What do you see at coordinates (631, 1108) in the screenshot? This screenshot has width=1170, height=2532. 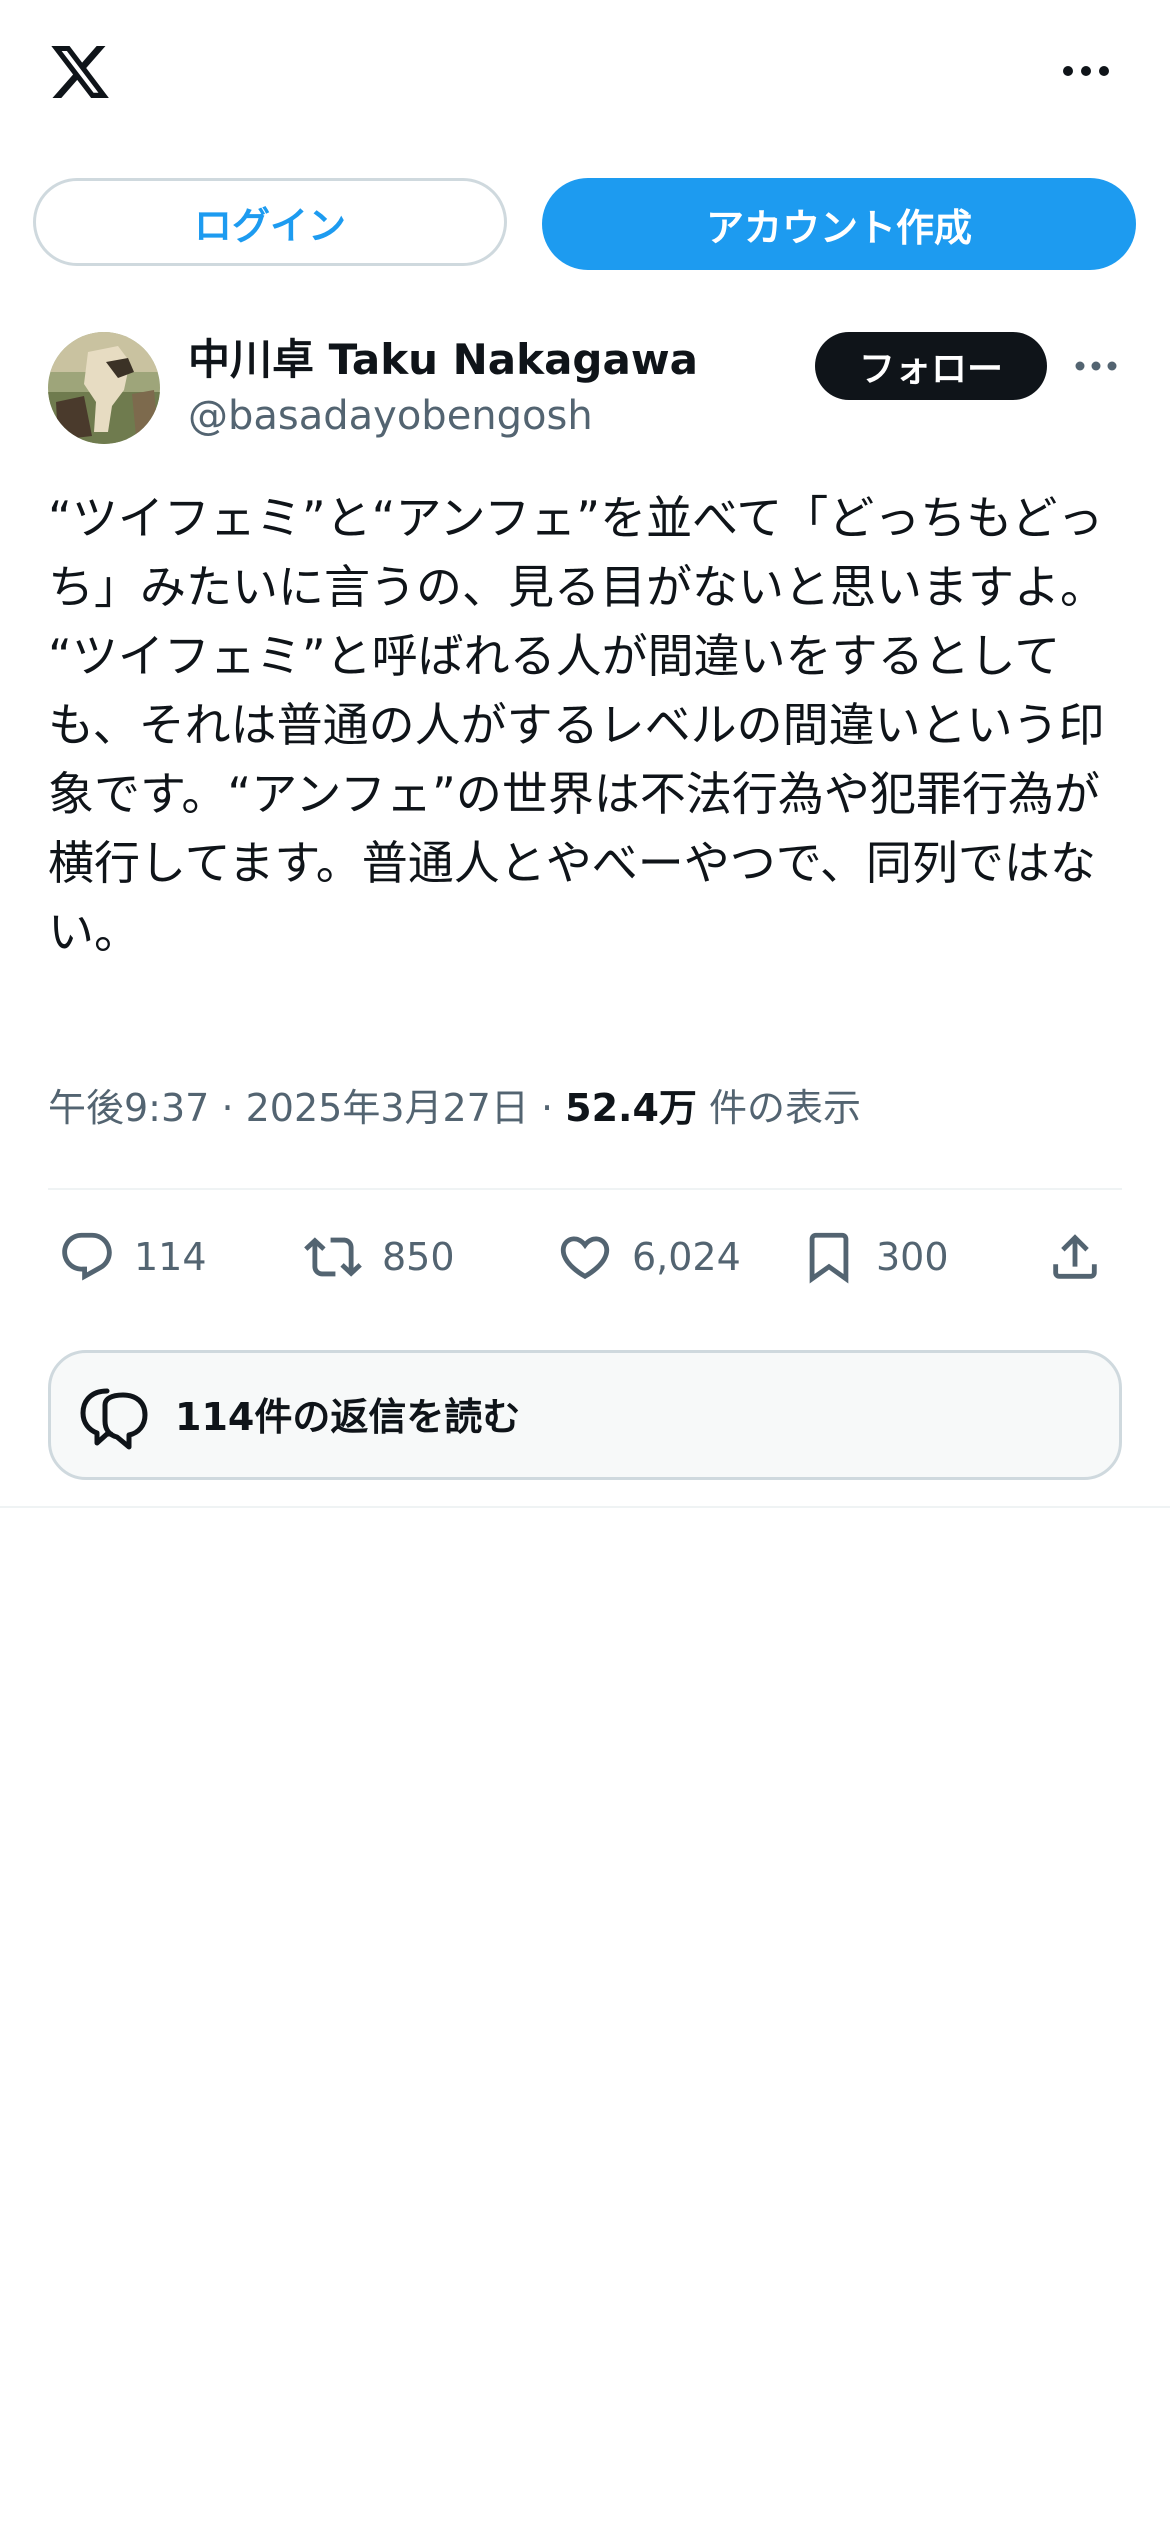 I see `views-count: 52.4万` at bounding box center [631, 1108].